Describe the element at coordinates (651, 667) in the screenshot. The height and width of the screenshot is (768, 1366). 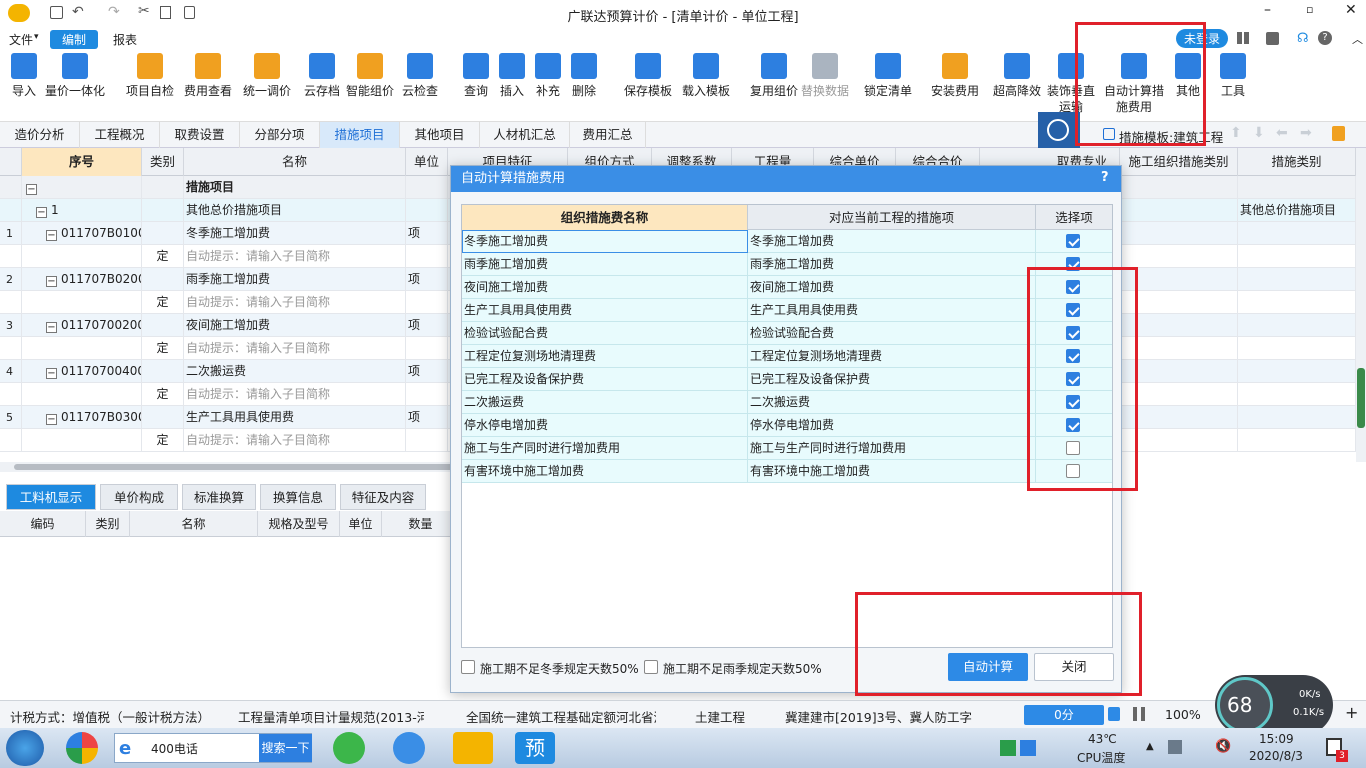
I see `rain-checkbox` at that location.